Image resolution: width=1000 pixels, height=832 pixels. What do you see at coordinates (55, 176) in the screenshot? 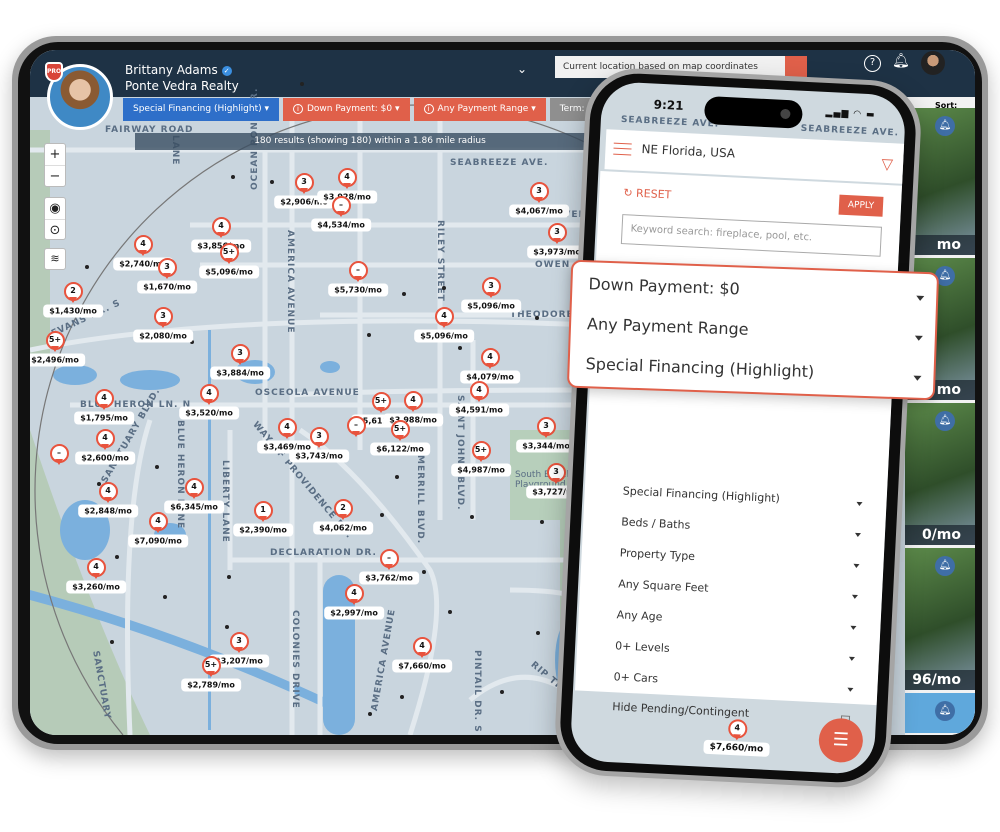
I see `zoom-out-button: −` at bounding box center [55, 176].